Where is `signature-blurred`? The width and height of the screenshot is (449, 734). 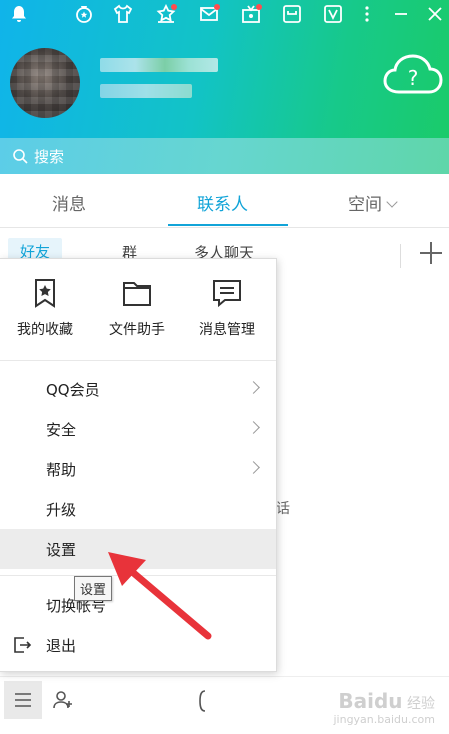 signature-blurred is located at coordinates (146, 91).